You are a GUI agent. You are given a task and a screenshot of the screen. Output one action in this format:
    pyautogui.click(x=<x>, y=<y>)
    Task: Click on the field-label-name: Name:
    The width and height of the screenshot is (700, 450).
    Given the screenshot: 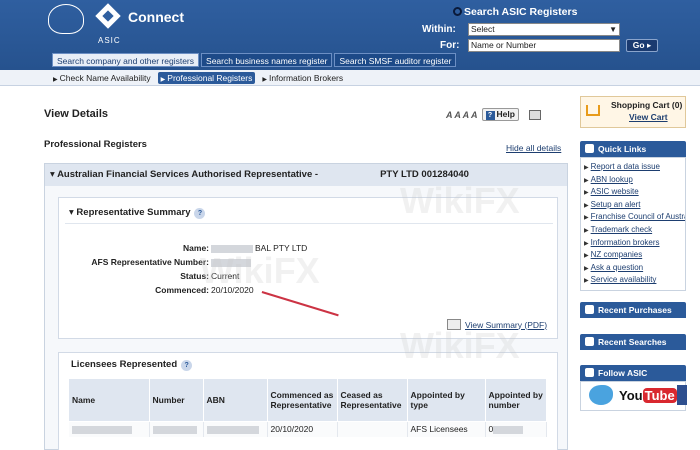 What is the action you would take?
    pyautogui.click(x=196, y=248)
    